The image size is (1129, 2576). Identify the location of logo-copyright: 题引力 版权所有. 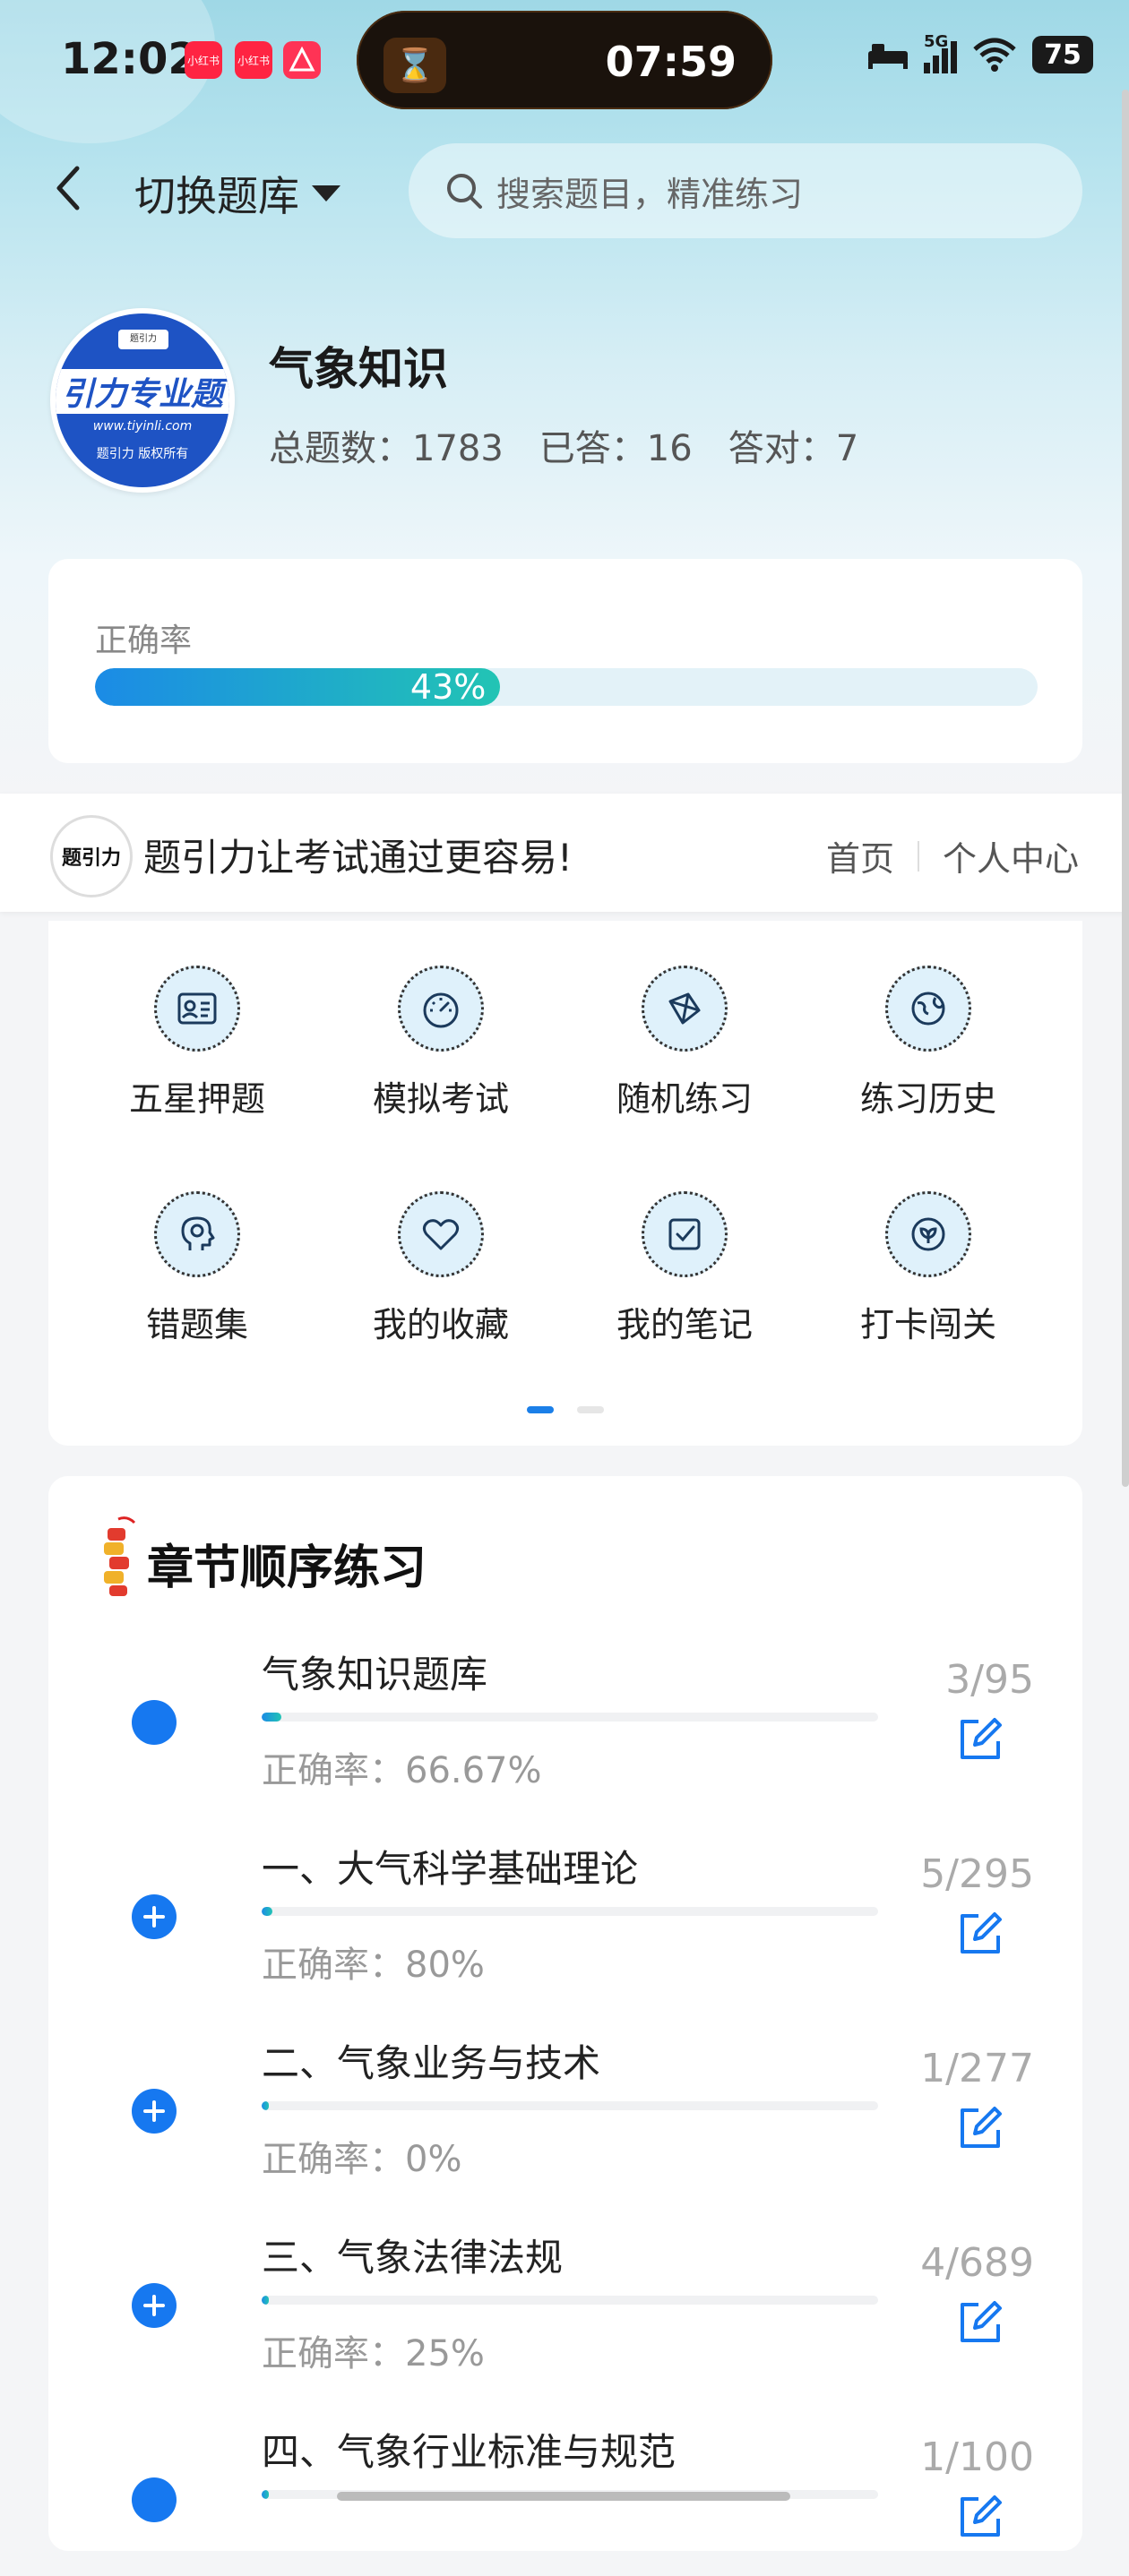
(142, 454).